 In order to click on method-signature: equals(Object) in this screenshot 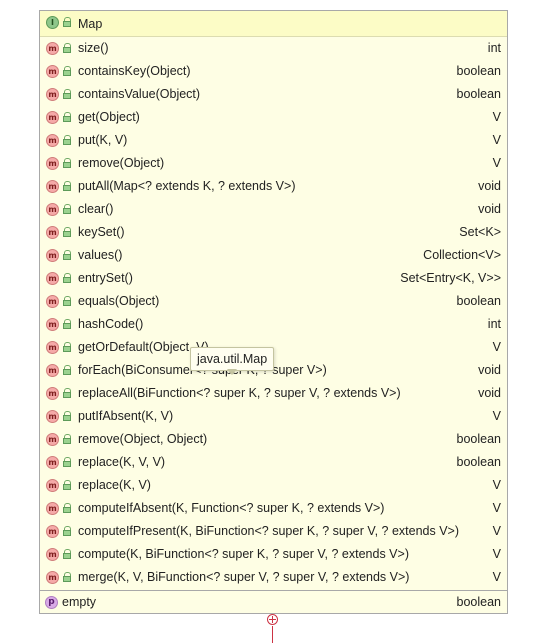, I will do `click(119, 301)`.